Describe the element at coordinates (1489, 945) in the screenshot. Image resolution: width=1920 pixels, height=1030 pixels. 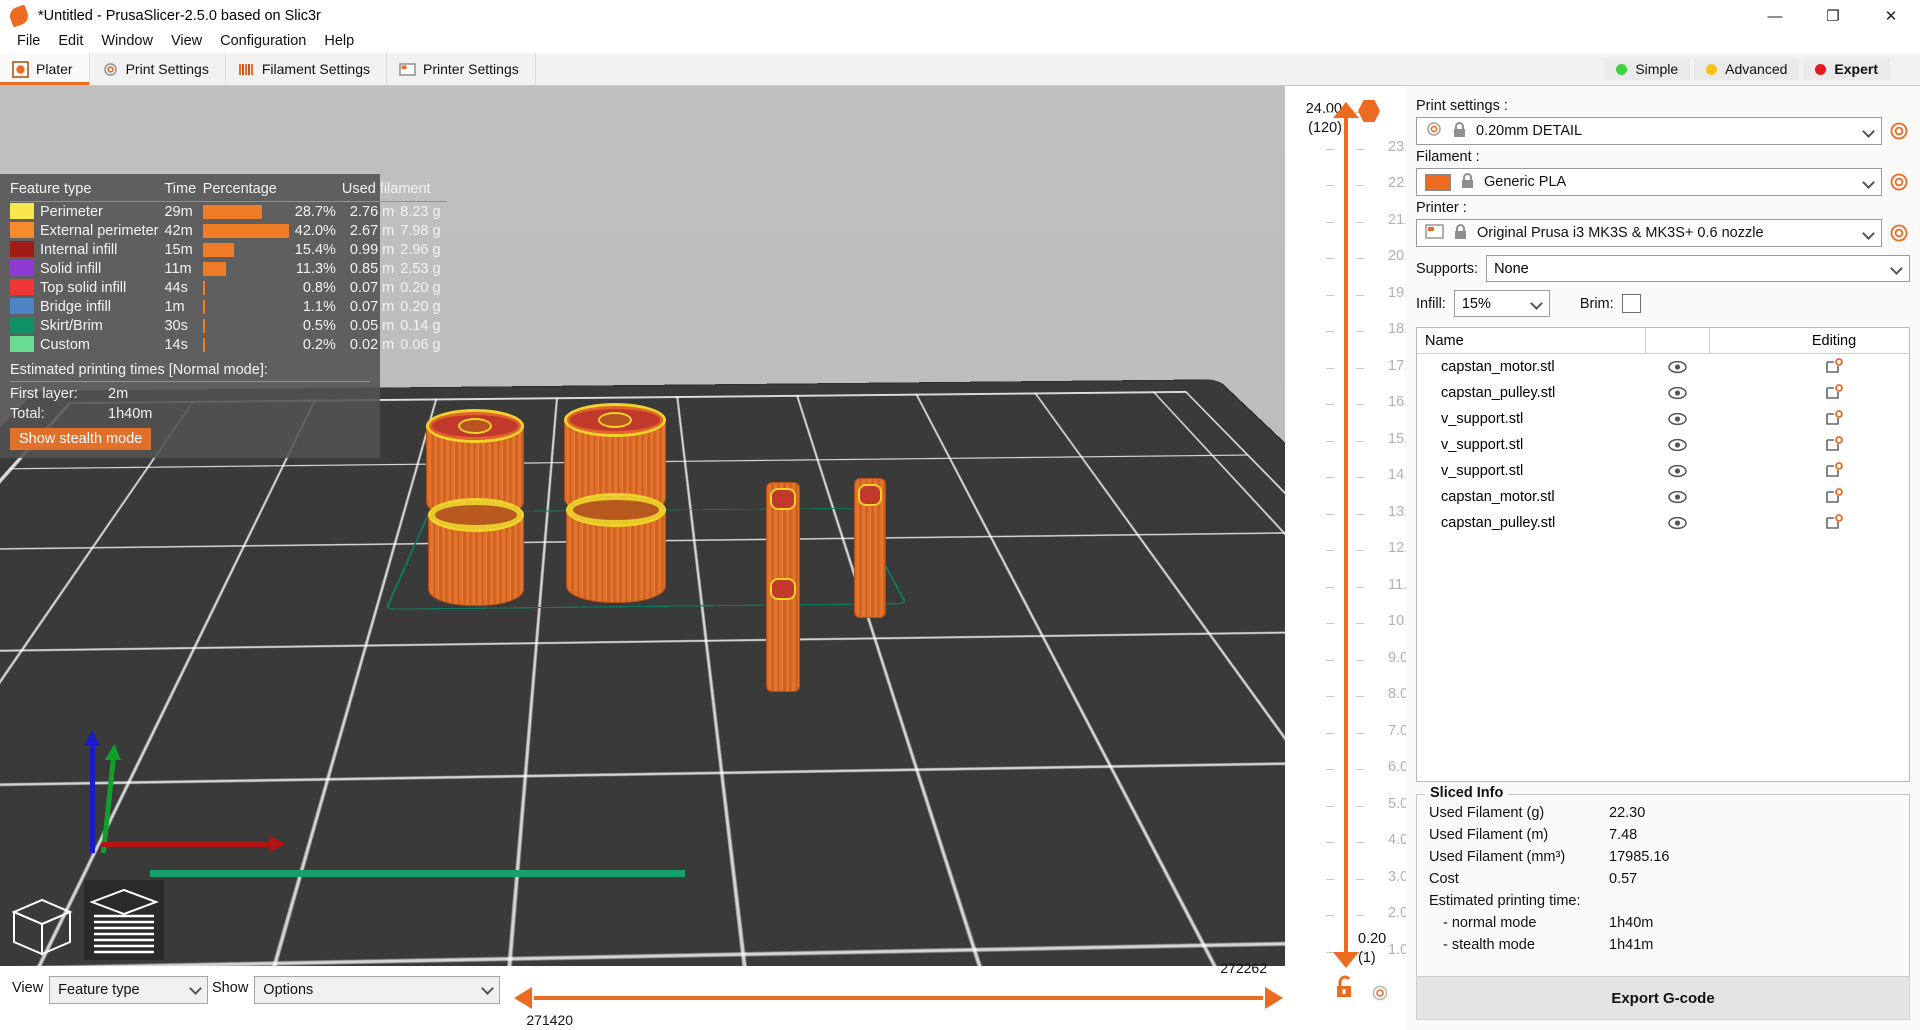
I see `stealth-mode-label: - stealth mode` at that location.